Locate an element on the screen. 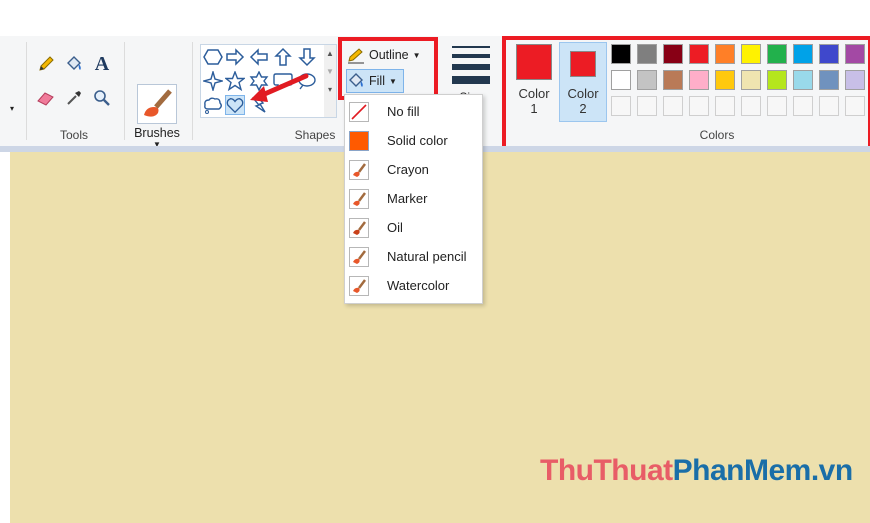 Image resolution: width=870 pixels, height=523 pixels. menu-item-label: Oil is located at coordinates (395, 227).